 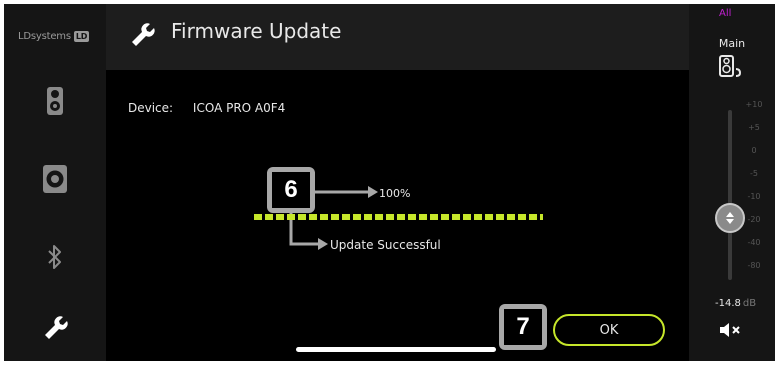 I want to click on callout-7: 7, so click(x=523, y=327).